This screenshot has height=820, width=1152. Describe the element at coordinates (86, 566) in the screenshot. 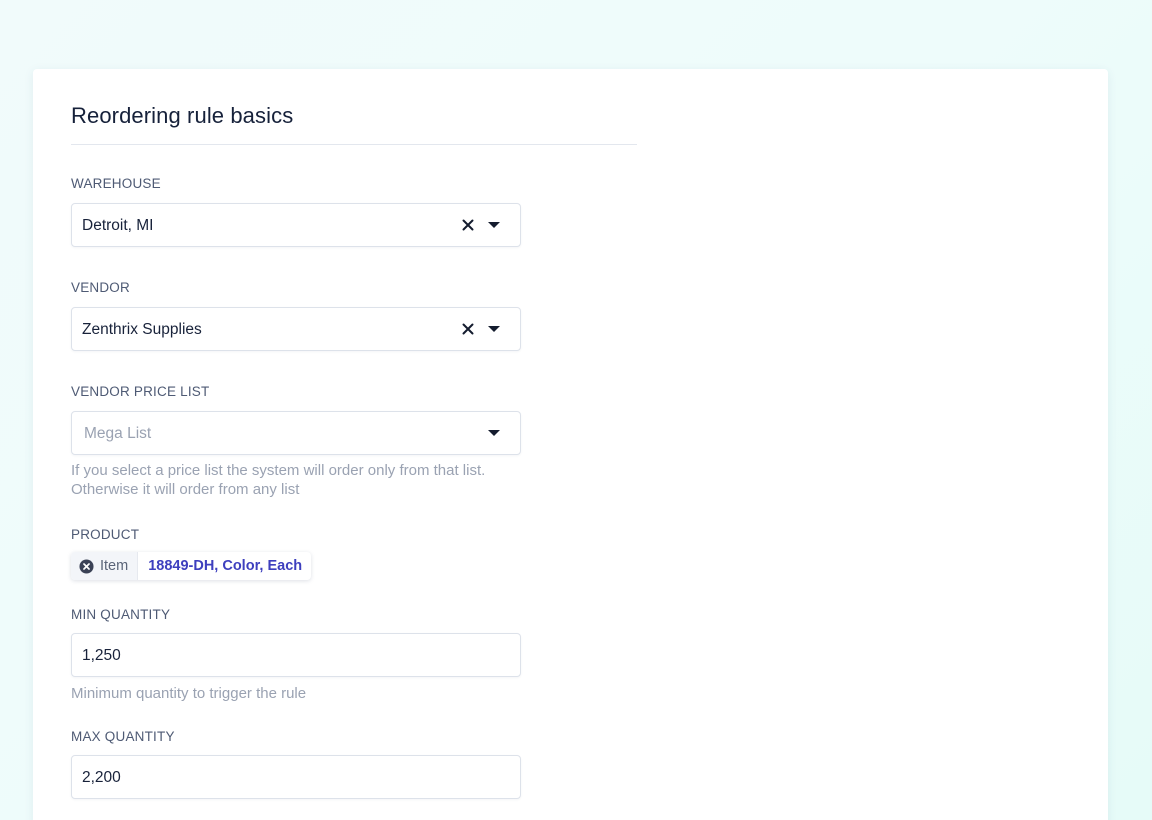

I see `close-circle-icon` at that location.